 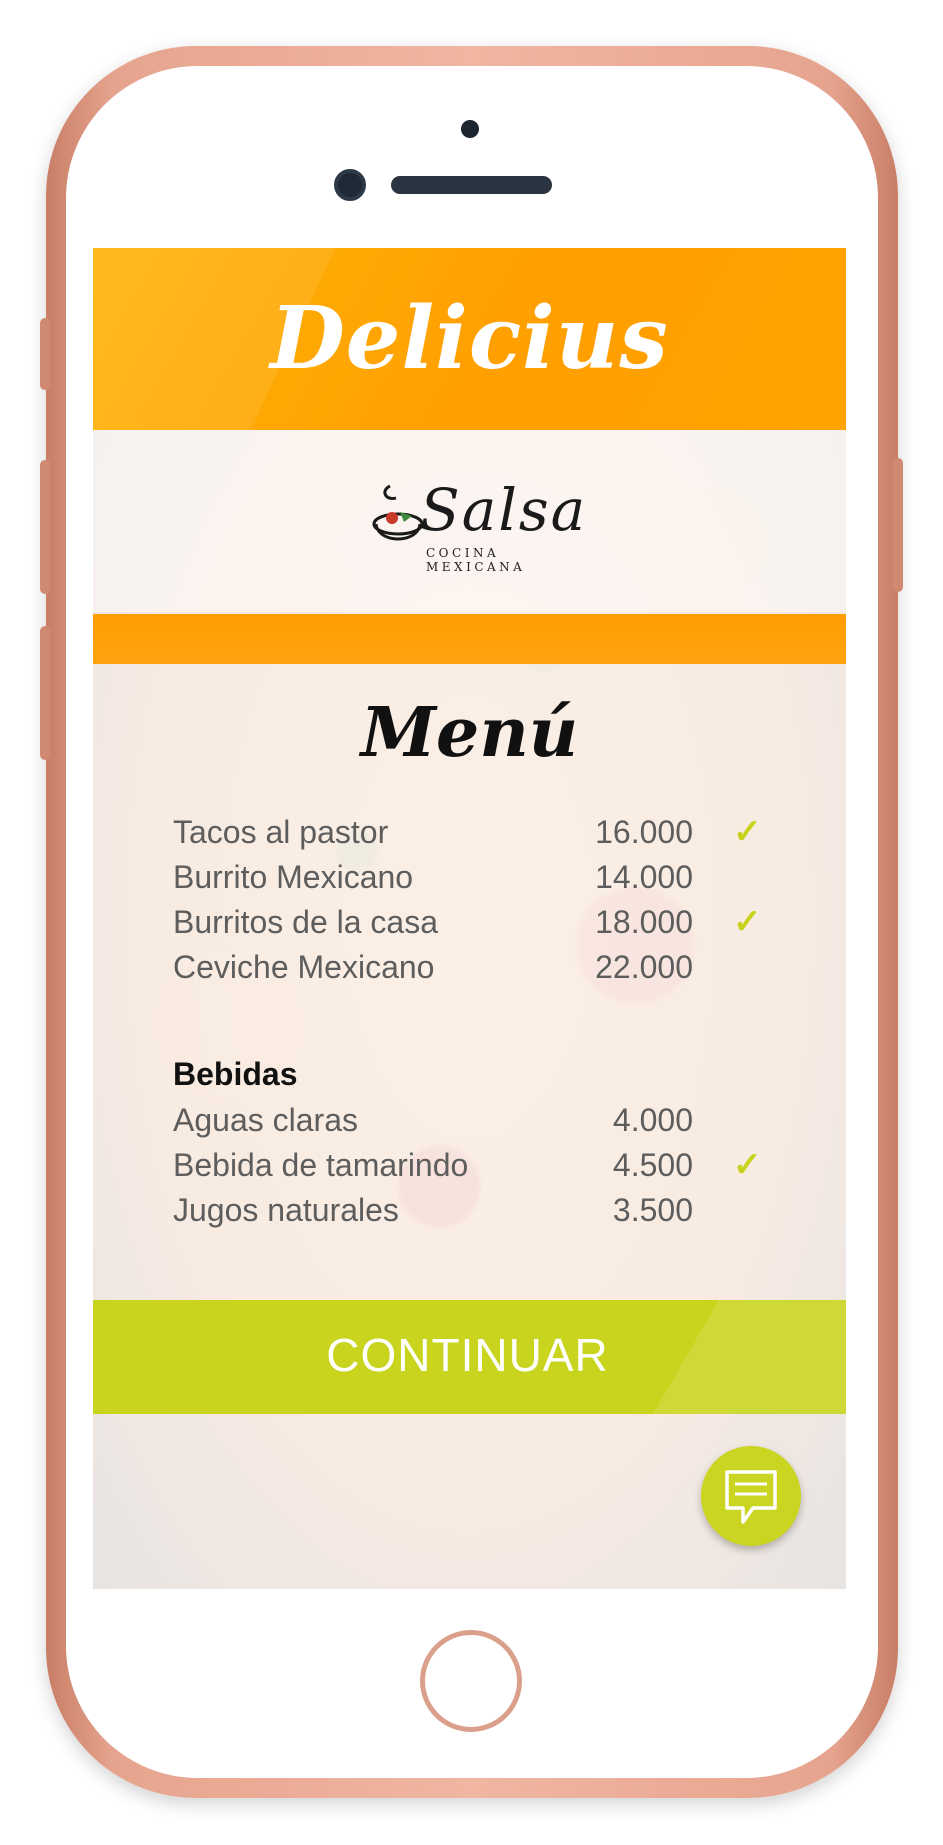 What do you see at coordinates (652, 1210) in the screenshot?
I see `item-price: 3.500` at bounding box center [652, 1210].